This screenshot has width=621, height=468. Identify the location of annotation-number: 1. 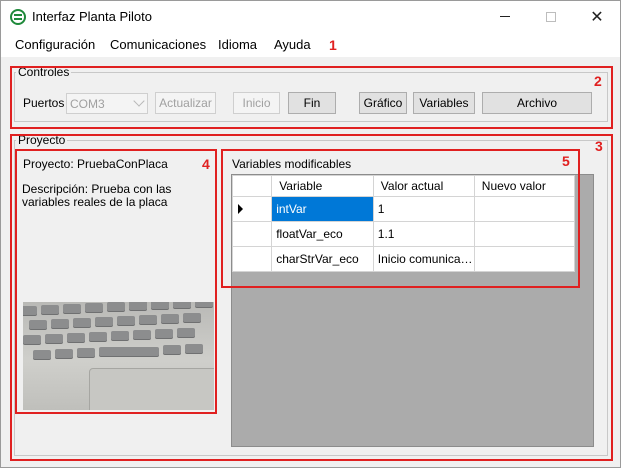
(333, 45).